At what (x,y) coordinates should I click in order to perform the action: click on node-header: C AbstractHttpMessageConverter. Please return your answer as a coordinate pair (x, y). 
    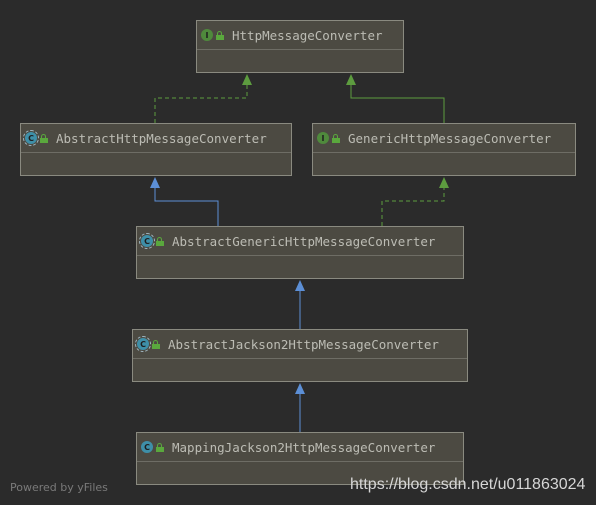
    Looking at the image, I should click on (156, 138).